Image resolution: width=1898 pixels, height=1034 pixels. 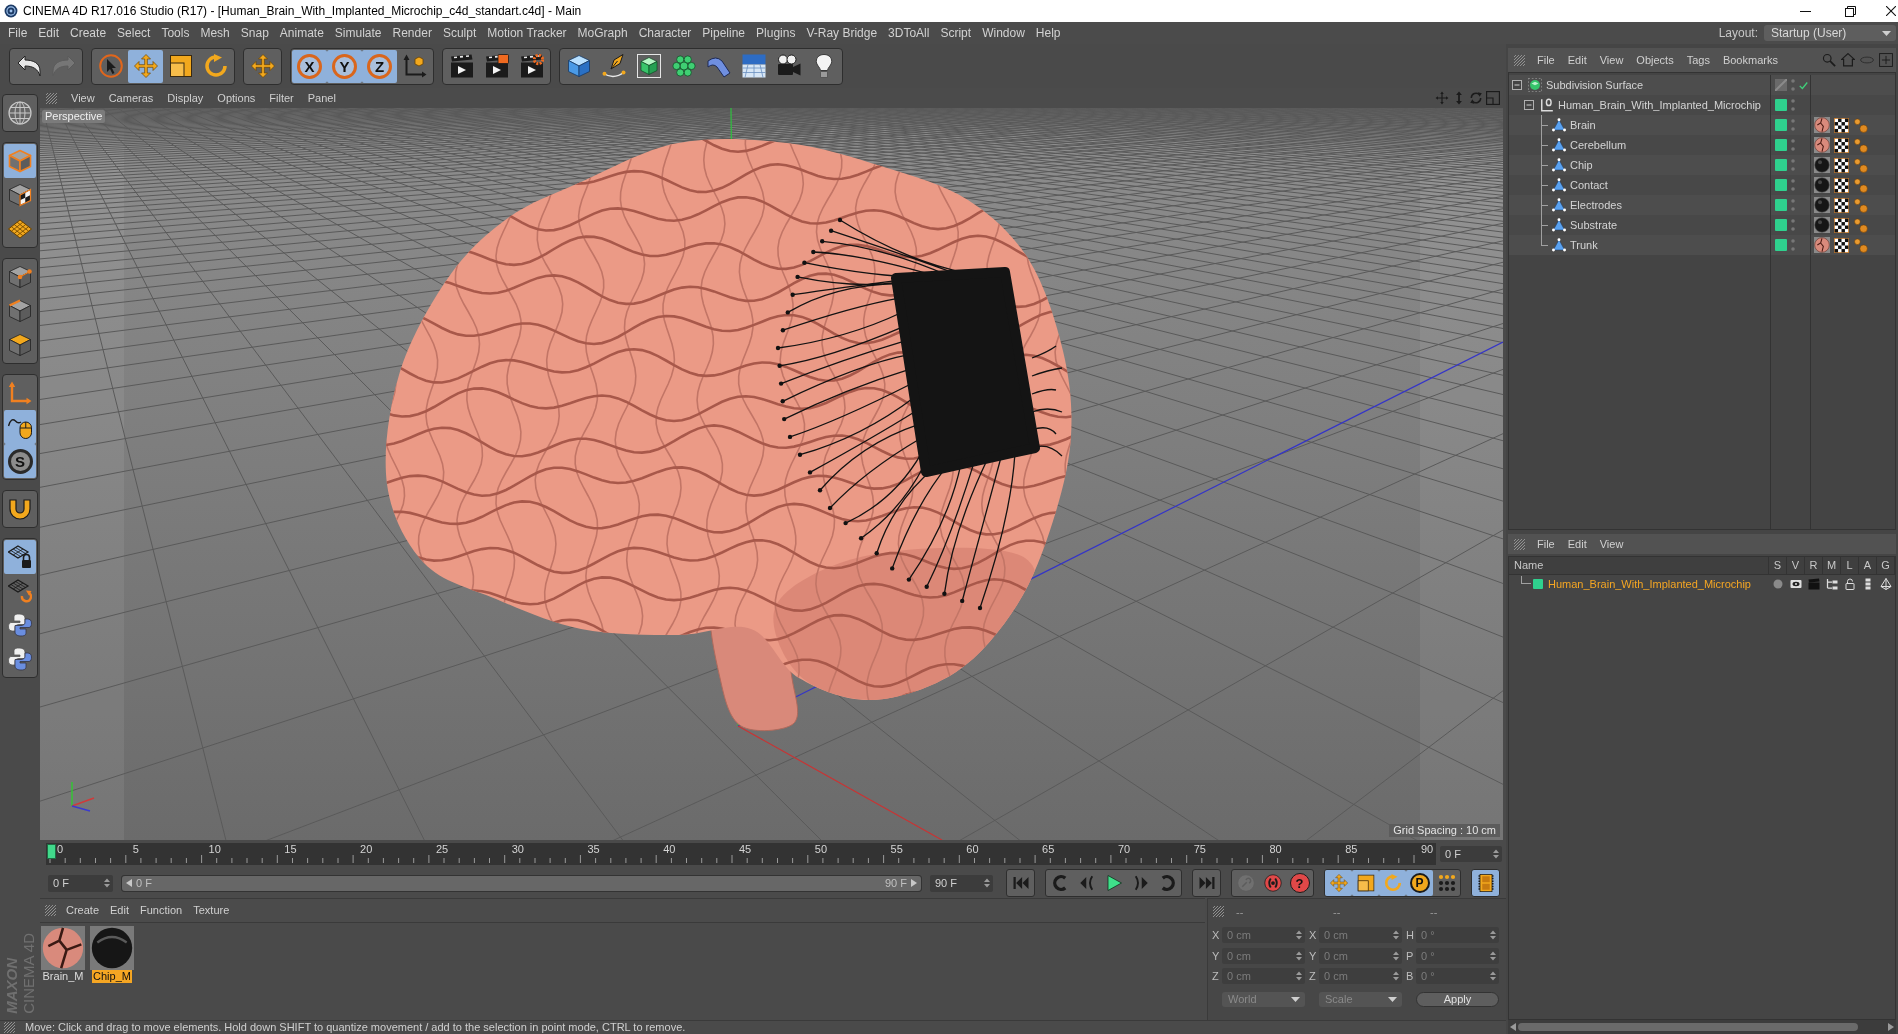 What do you see at coordinates (1702, 145) in the screenshot?
I see `object-row: Cerebellum` at bounding box center [1702, 145].